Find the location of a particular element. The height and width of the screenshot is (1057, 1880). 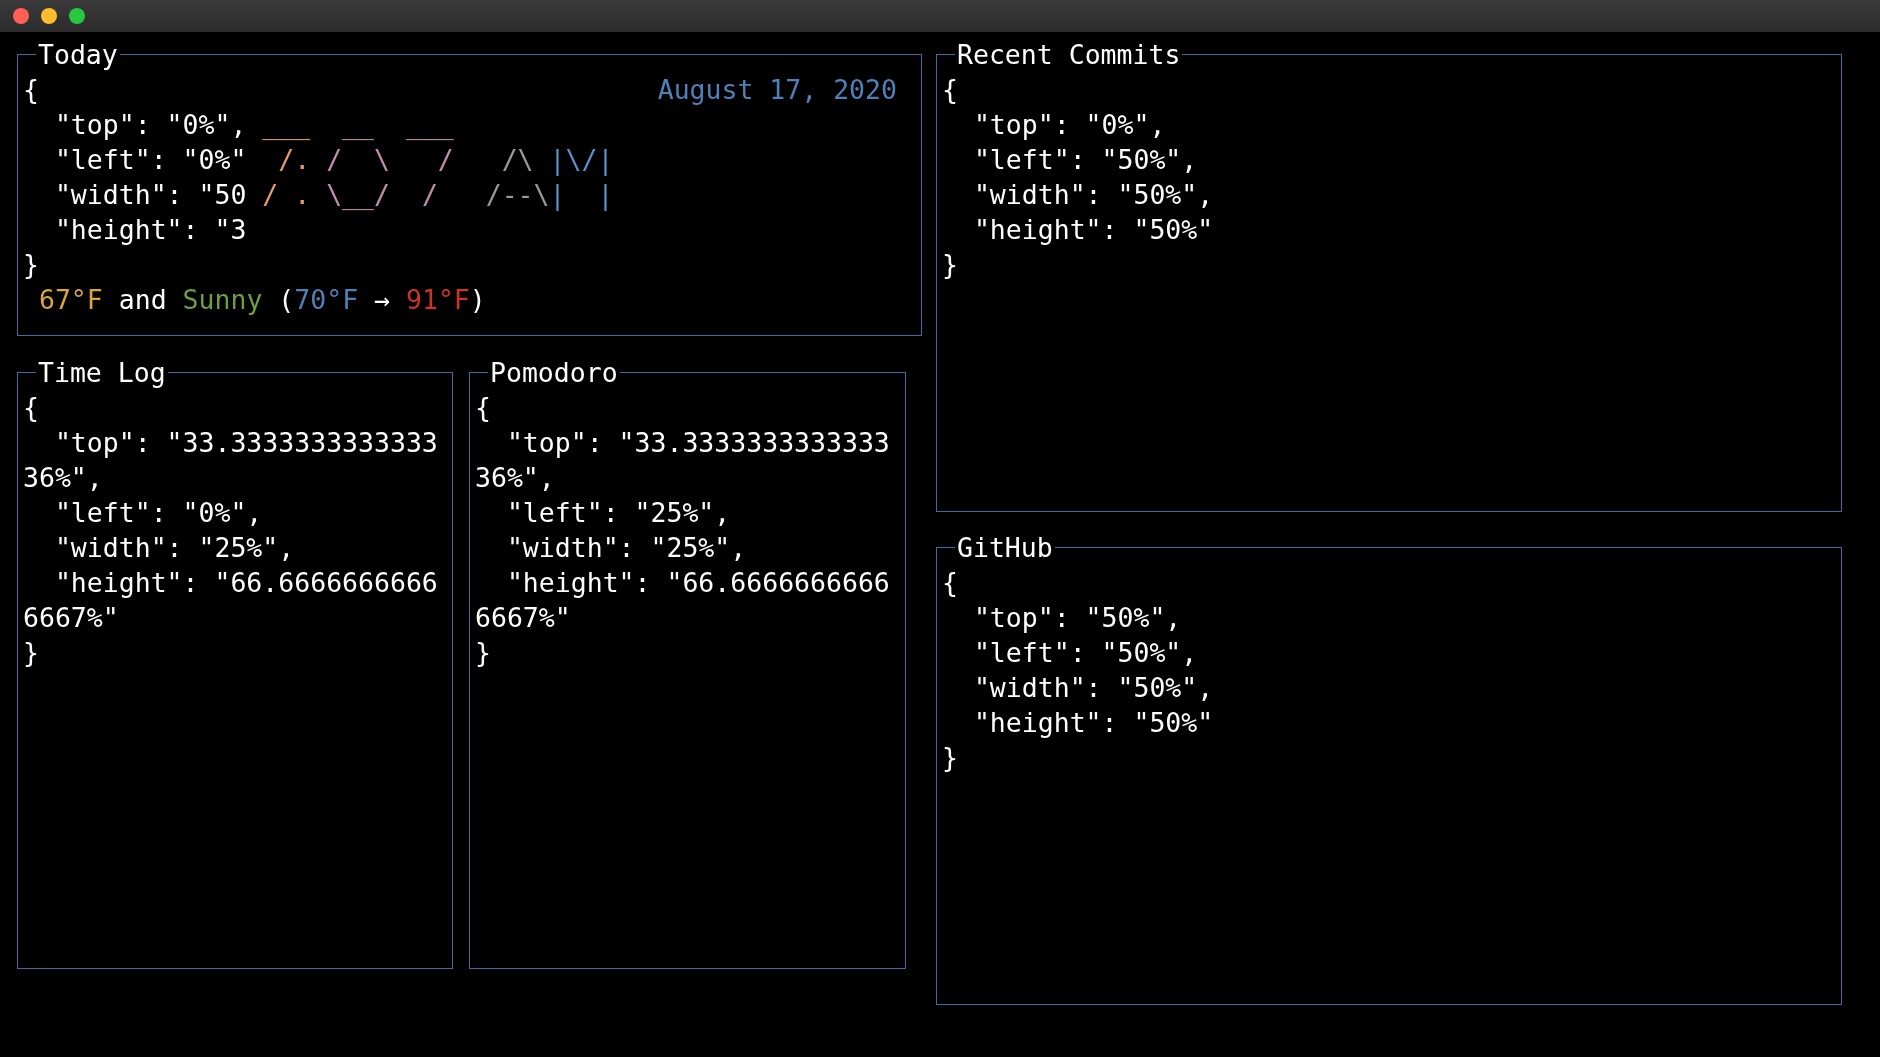

code-line: "left": "25%", is located at coordinates (618, 513).